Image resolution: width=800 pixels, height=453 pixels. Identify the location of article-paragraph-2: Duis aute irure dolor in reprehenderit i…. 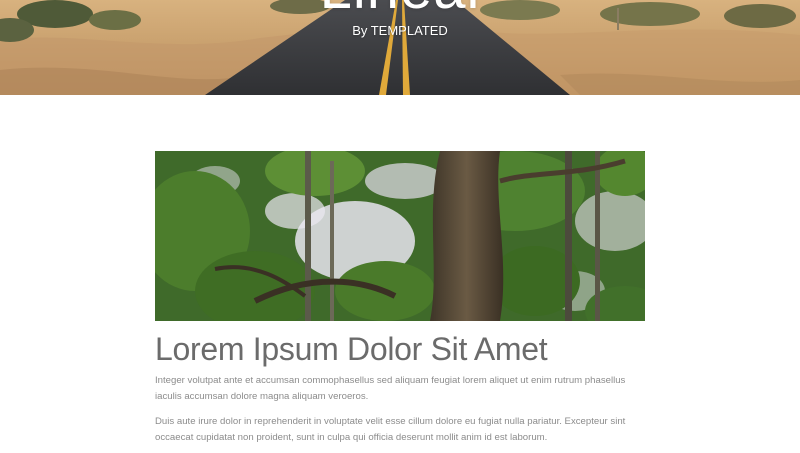
(390, 429).